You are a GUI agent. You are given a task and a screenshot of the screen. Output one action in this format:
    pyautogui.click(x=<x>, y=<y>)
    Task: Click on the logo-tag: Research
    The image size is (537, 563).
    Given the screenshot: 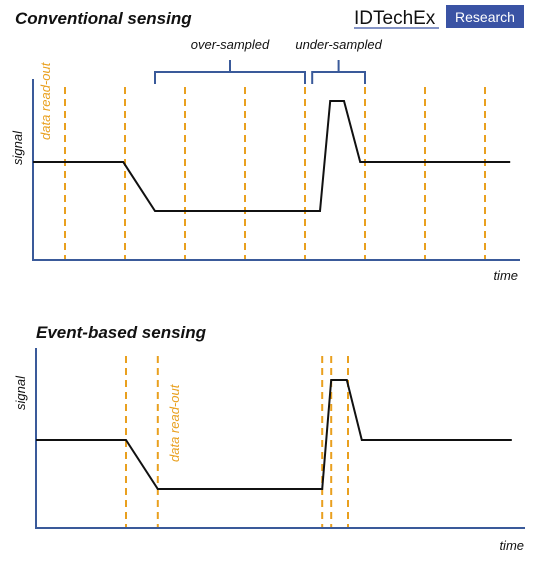 What is the action you would take?
    pyautogui.click(x=485, y=17)
    